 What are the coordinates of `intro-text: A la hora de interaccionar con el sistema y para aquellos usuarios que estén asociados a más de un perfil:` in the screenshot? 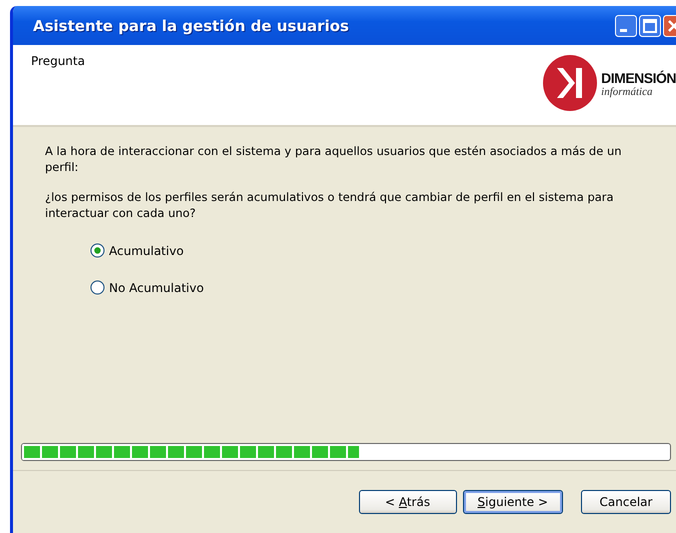 It's located at (334, 159).